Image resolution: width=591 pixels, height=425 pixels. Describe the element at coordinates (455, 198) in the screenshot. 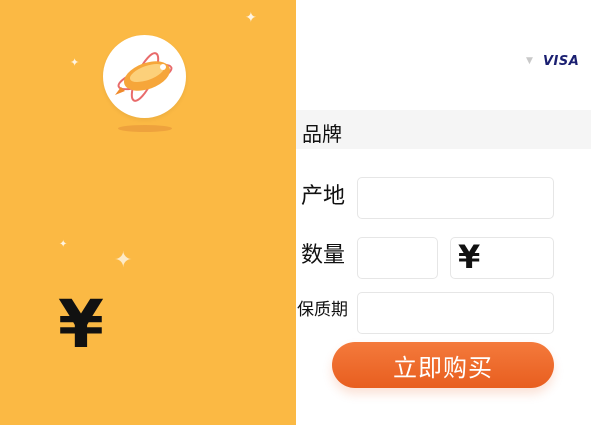

I see `origin-input` at that location.